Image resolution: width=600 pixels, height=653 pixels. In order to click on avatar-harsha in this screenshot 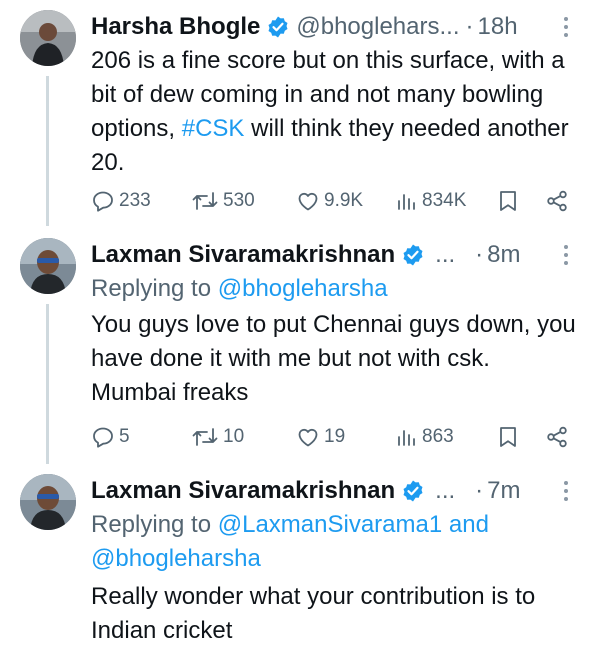, I will do `click(48, 38)`.